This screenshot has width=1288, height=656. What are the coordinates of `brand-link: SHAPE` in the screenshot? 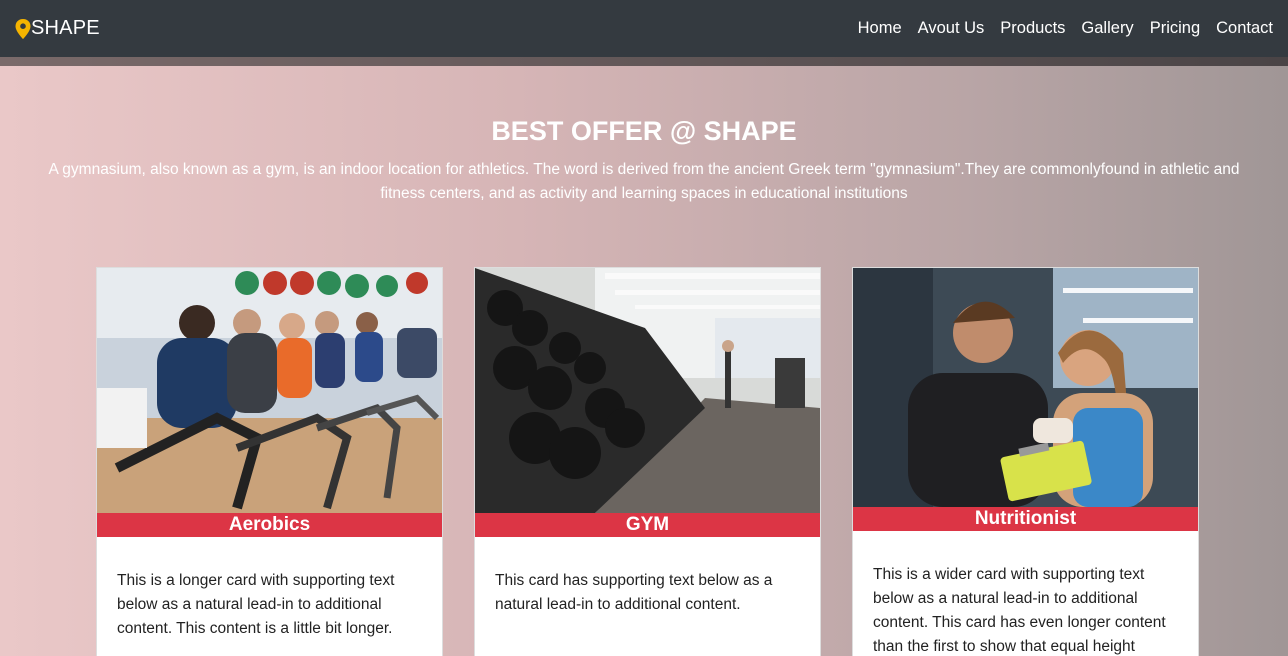 It's located at (57, 28).